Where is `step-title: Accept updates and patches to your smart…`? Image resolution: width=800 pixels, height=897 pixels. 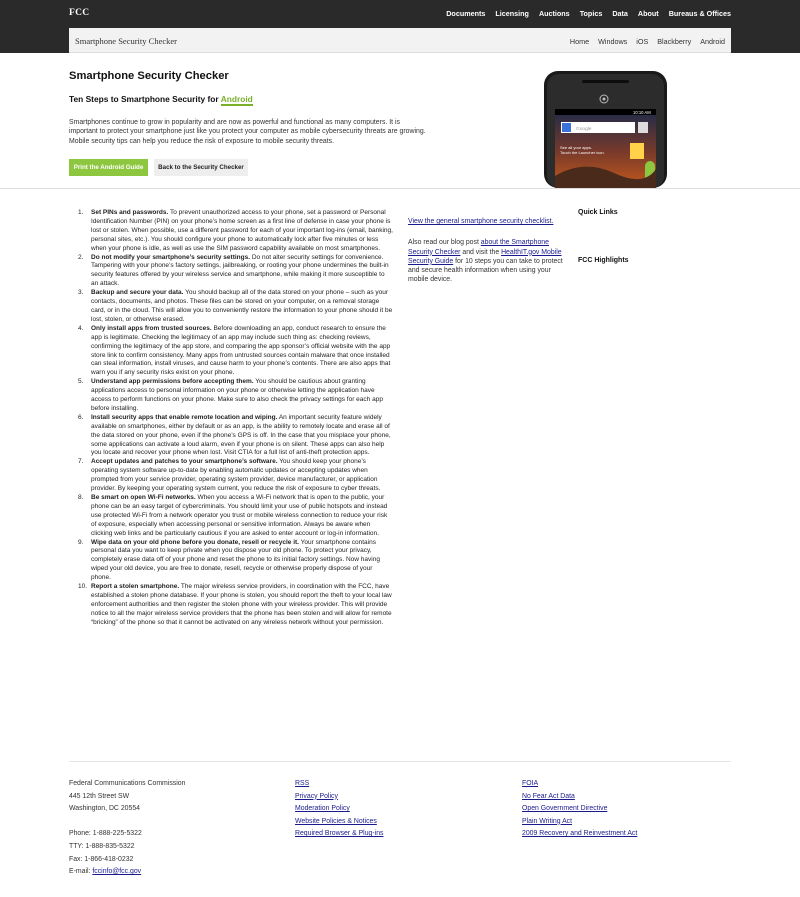 step-title: Accept updates and patches to your smart… is located at coordinates (184, 462).